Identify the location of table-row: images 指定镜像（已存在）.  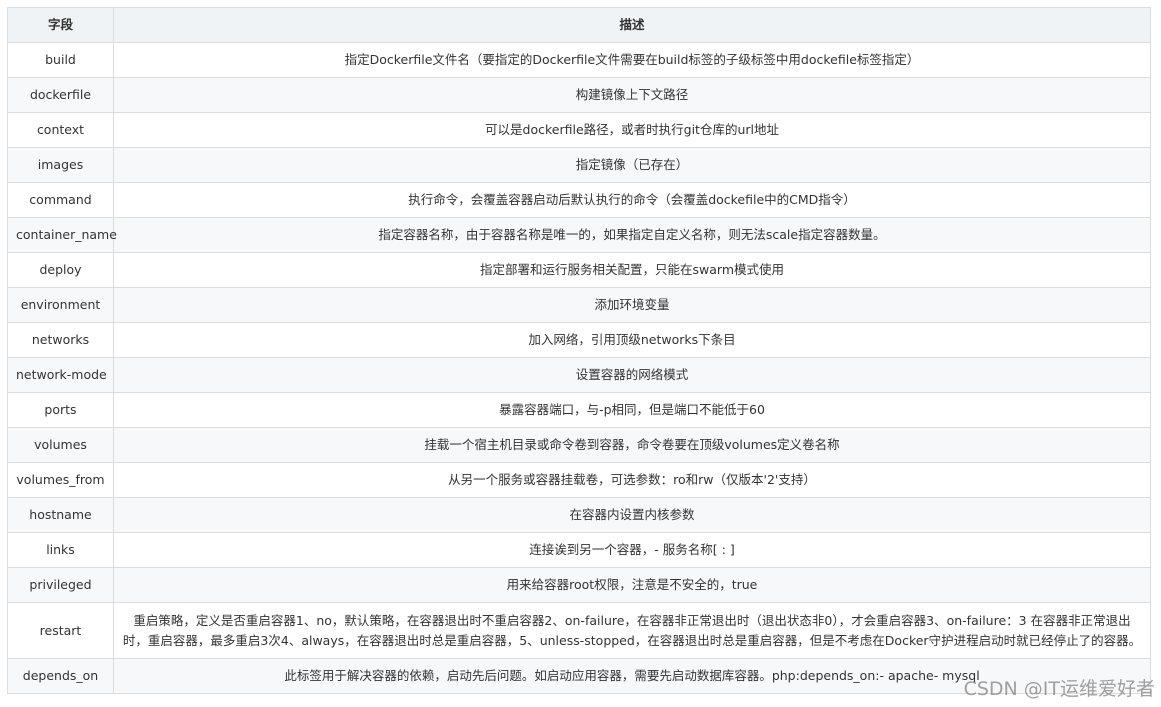
(579, 165).